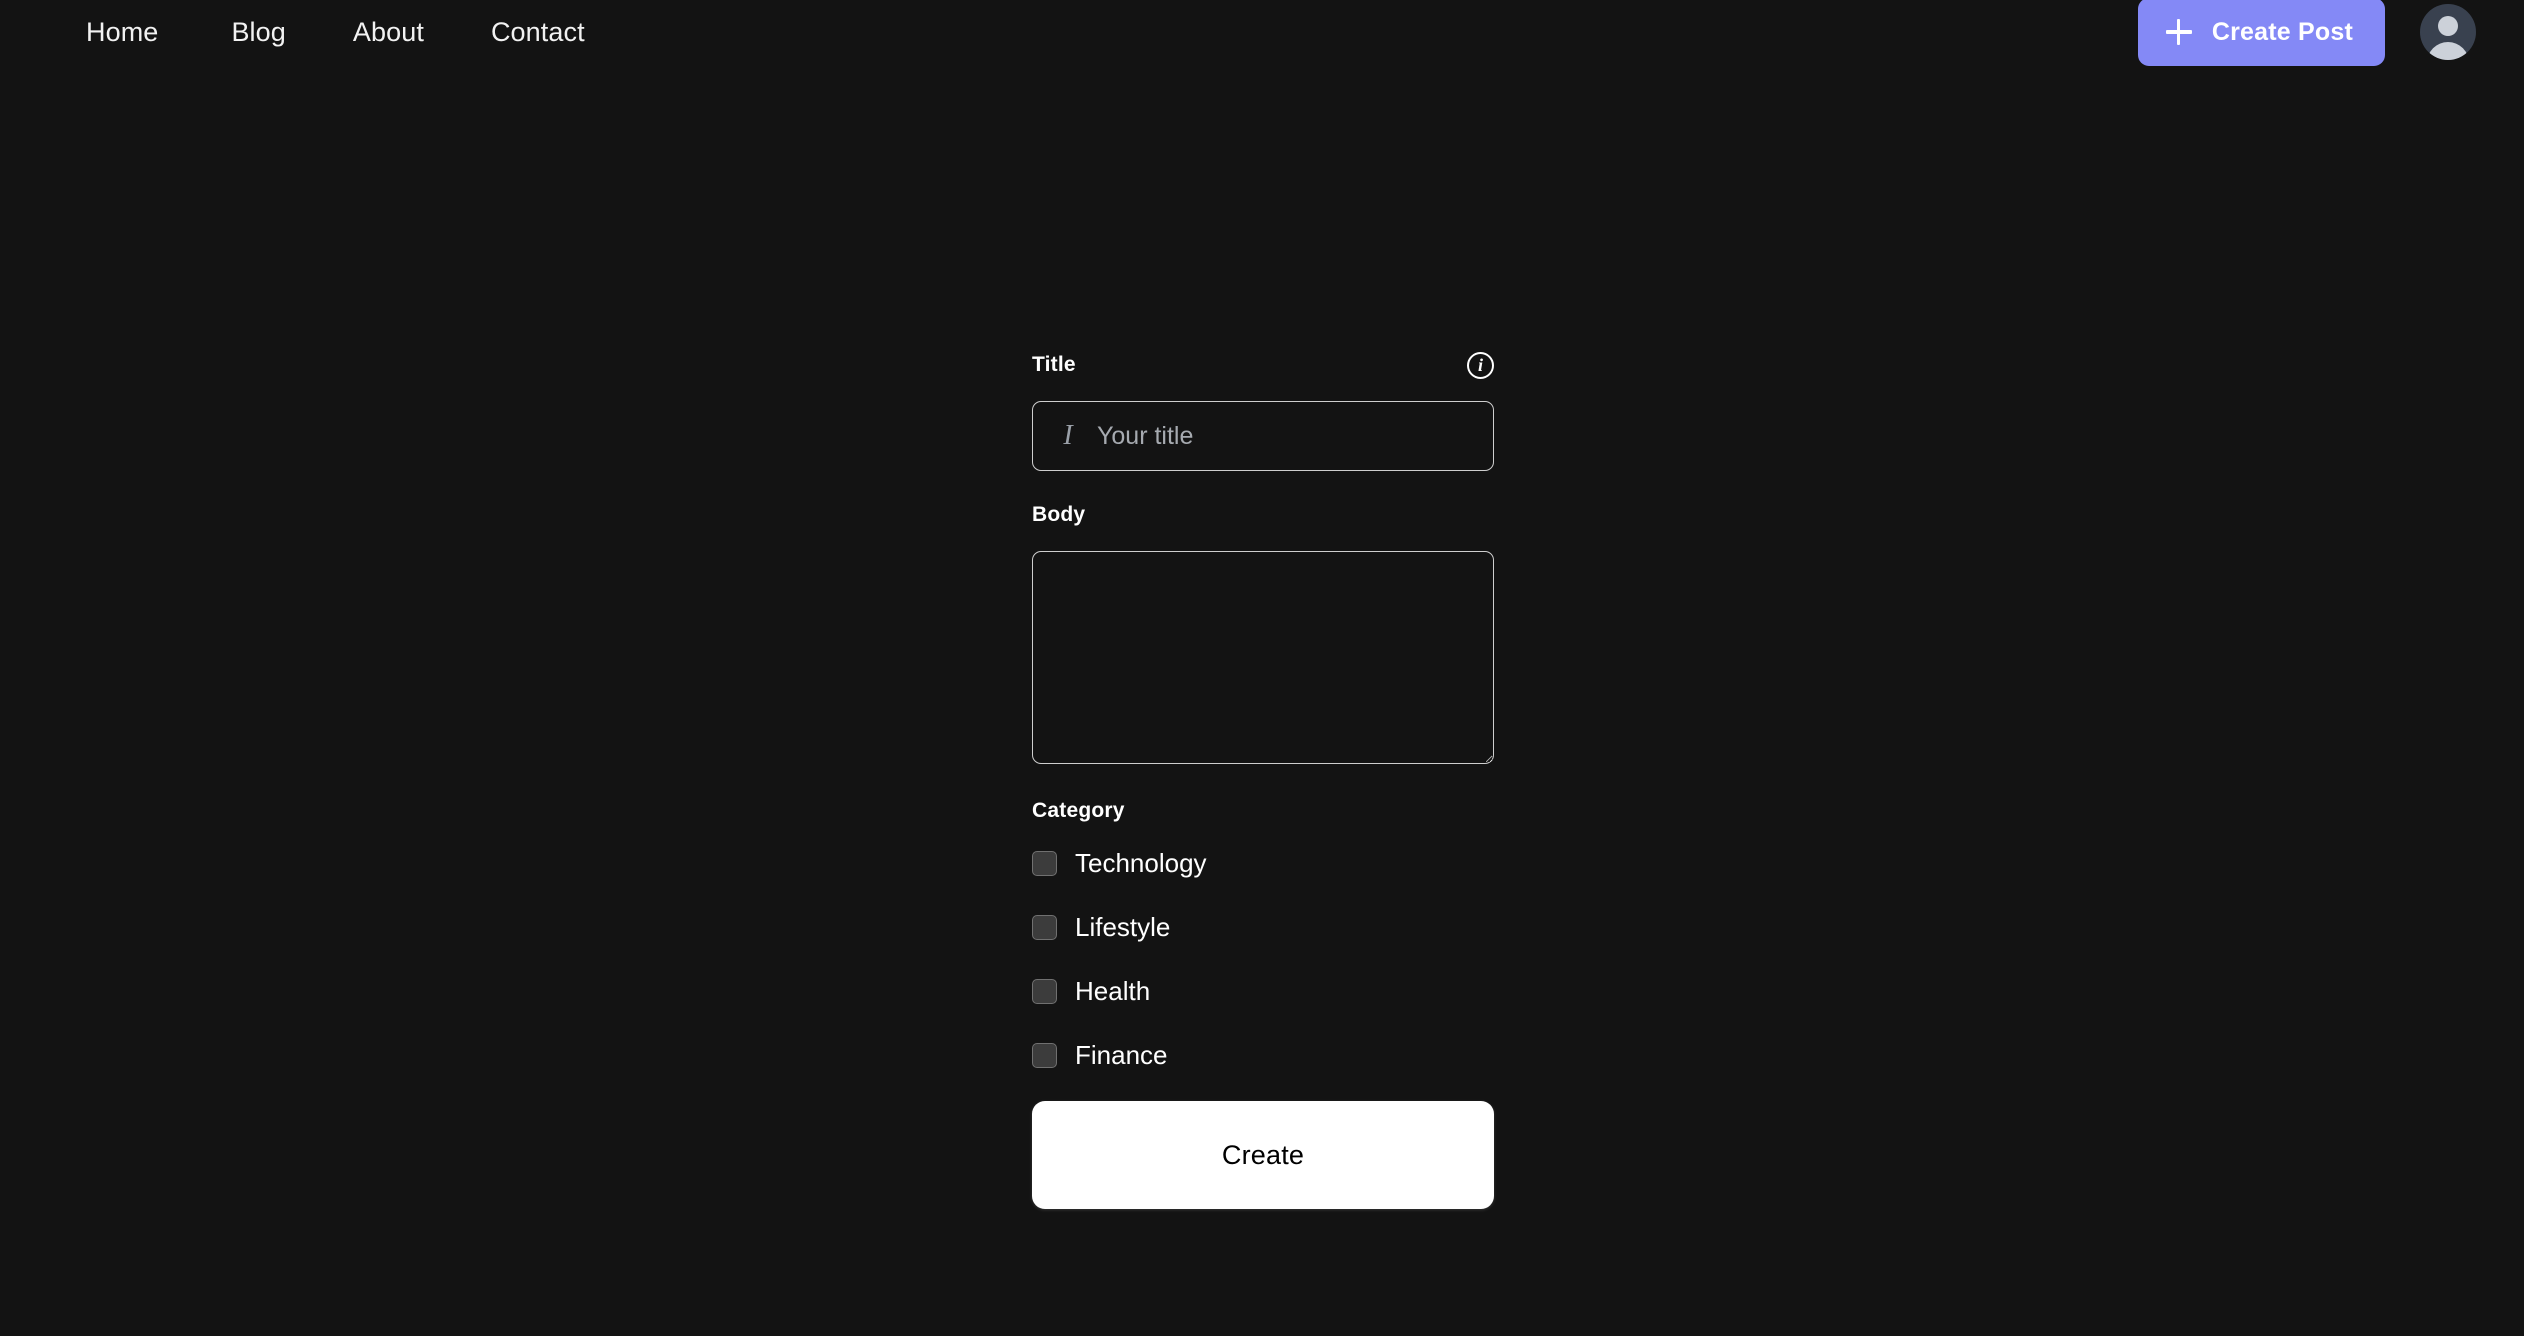 The image size is (2524, 1336). Describe the element at coordinates (122, 32) in the screenshot. I see `nav-link-home: Home` at that location.